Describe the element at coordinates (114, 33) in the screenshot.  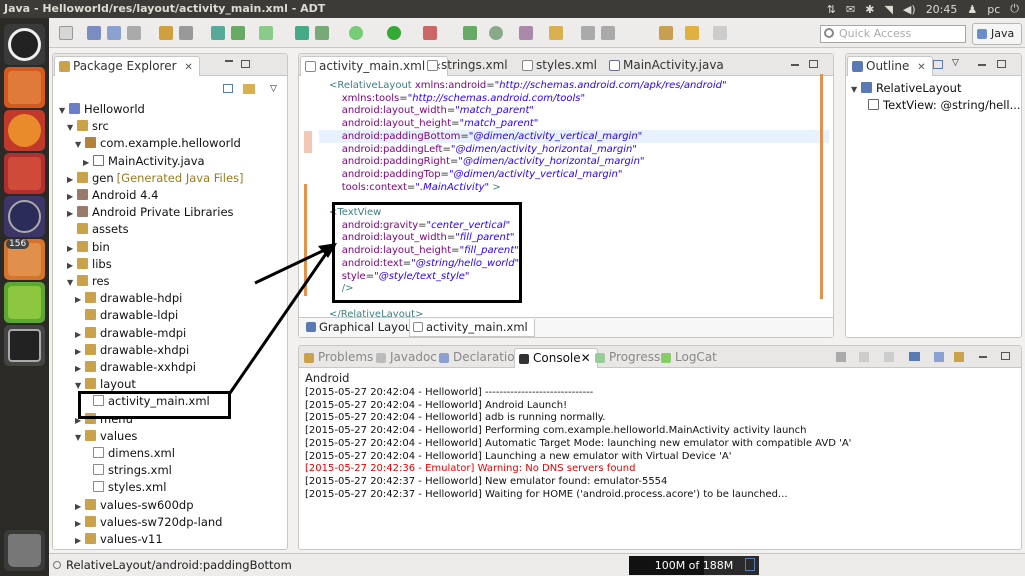
I see `save-all-icon` at that location.